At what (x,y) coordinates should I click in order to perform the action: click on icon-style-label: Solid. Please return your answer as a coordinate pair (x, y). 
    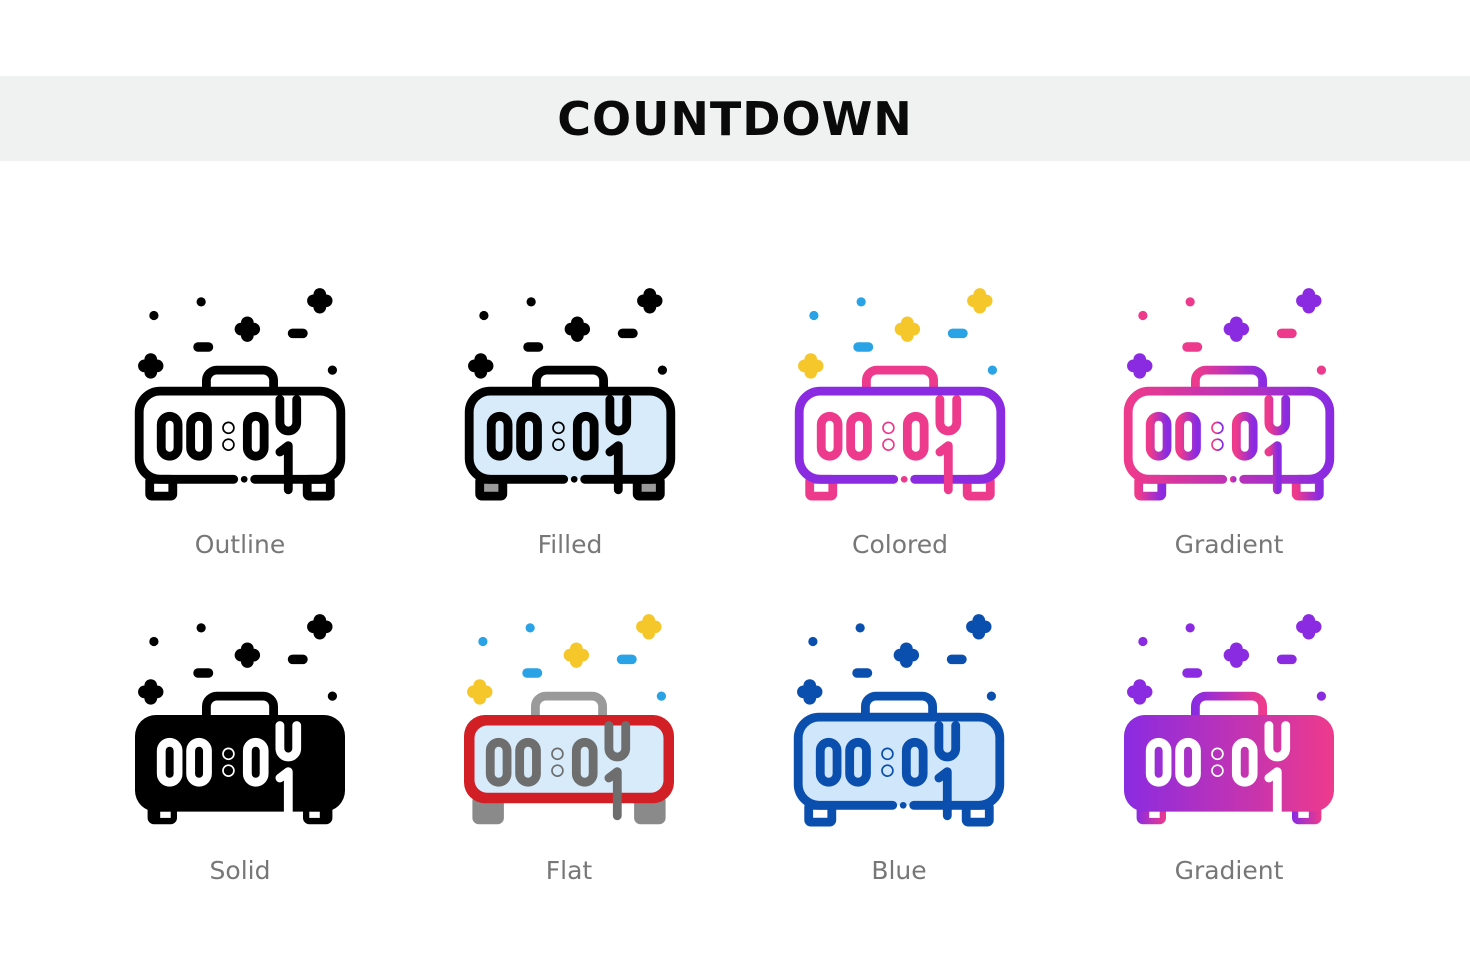
    Looking at the image, I should click on (240, 870).